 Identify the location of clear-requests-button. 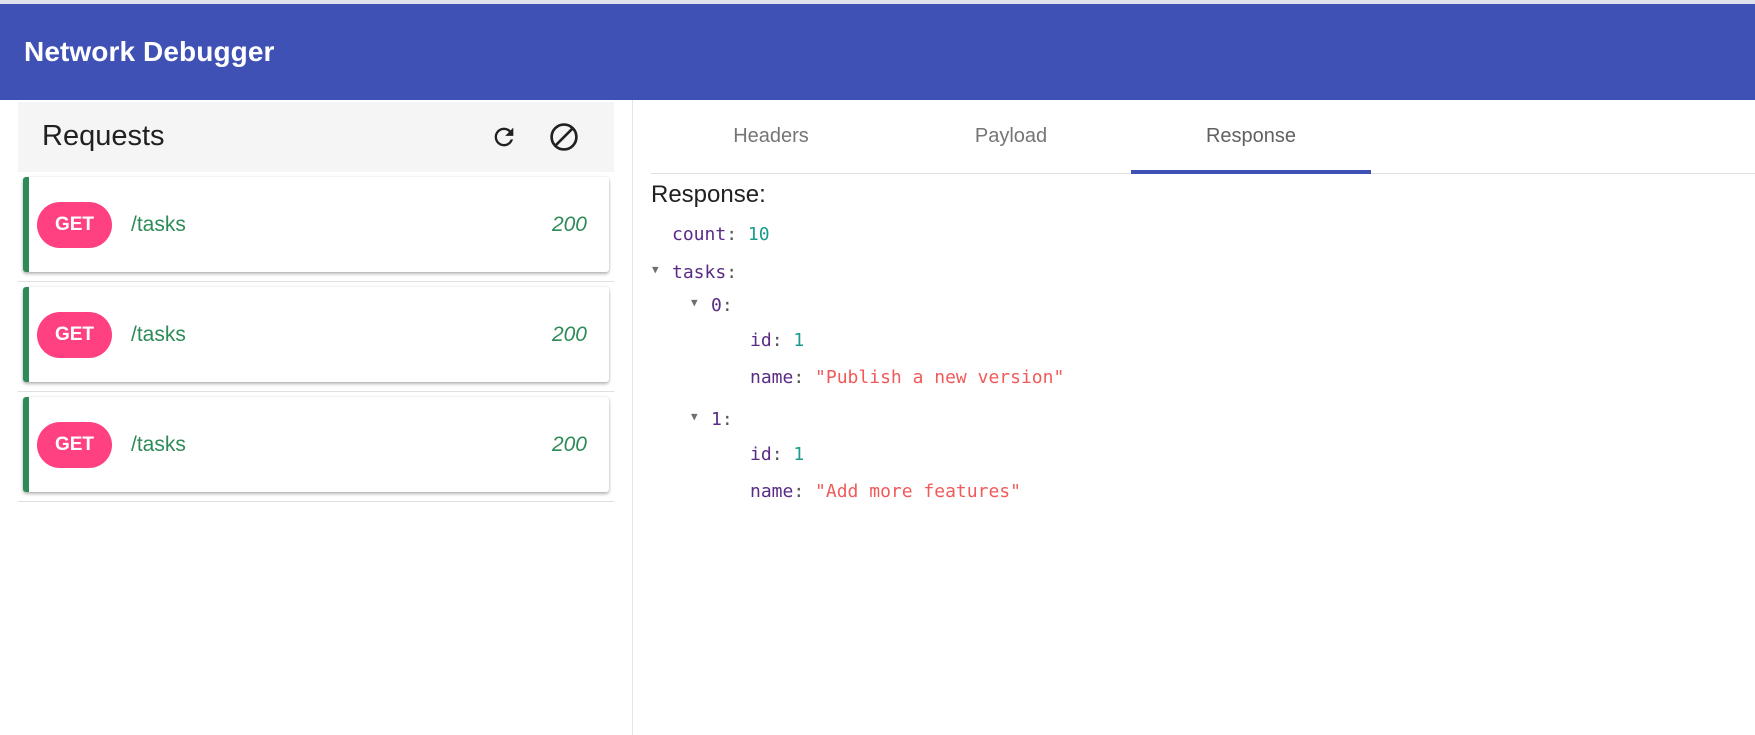
(564, 137).